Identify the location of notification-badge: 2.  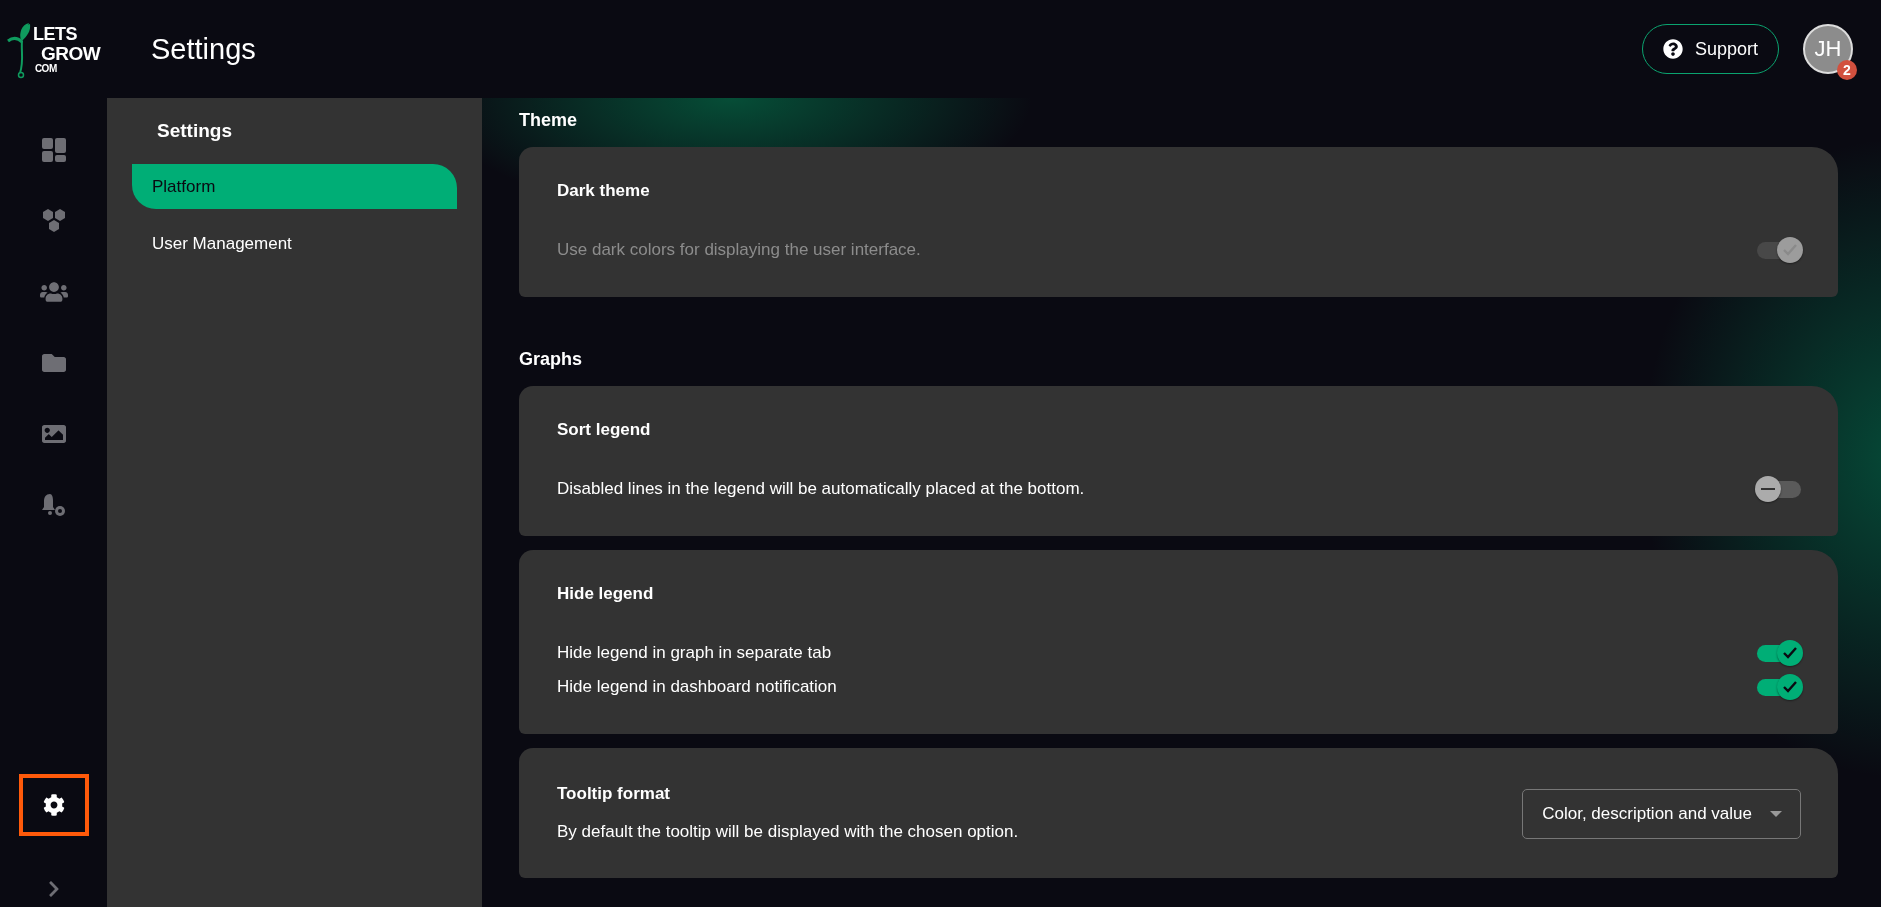
(1847, 70).